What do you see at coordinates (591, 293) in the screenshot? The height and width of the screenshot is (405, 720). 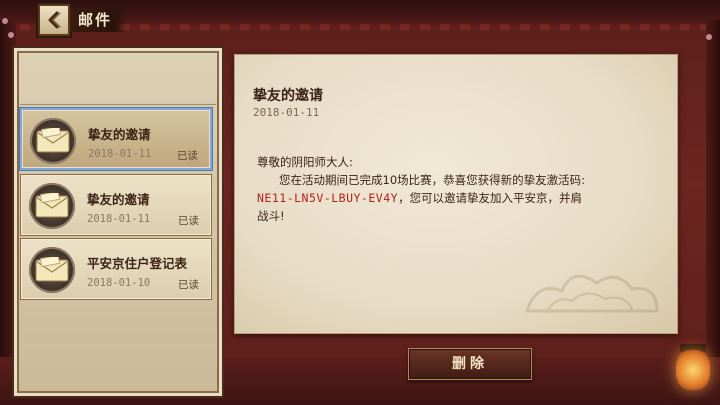 I see `cloud-watermark-icon` at bounding box center [591, 293].